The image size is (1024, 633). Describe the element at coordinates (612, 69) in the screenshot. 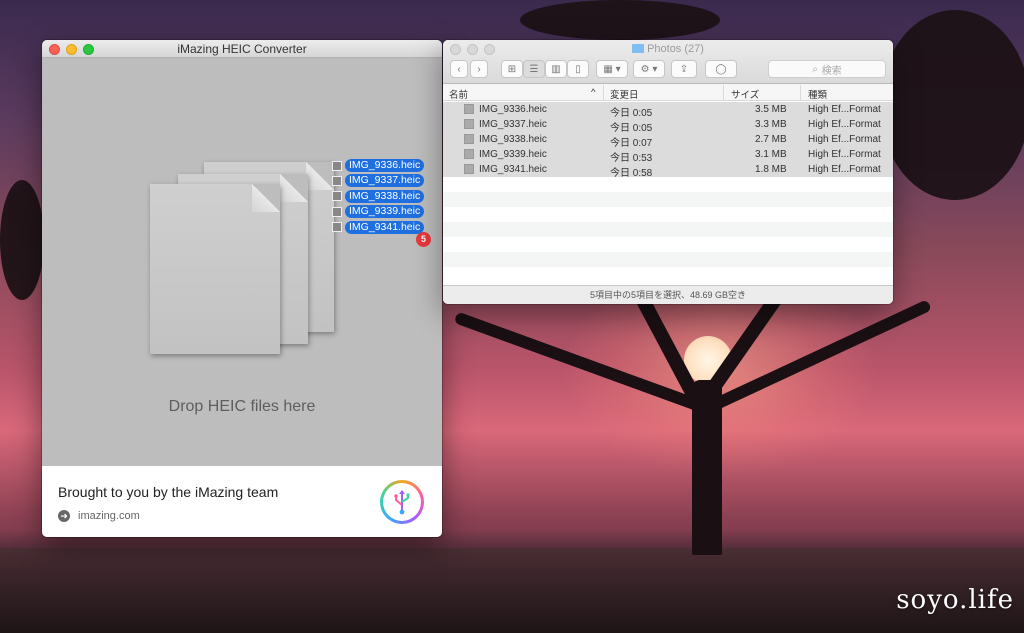

I see `arrange-button: ▦ ▾` at that location.